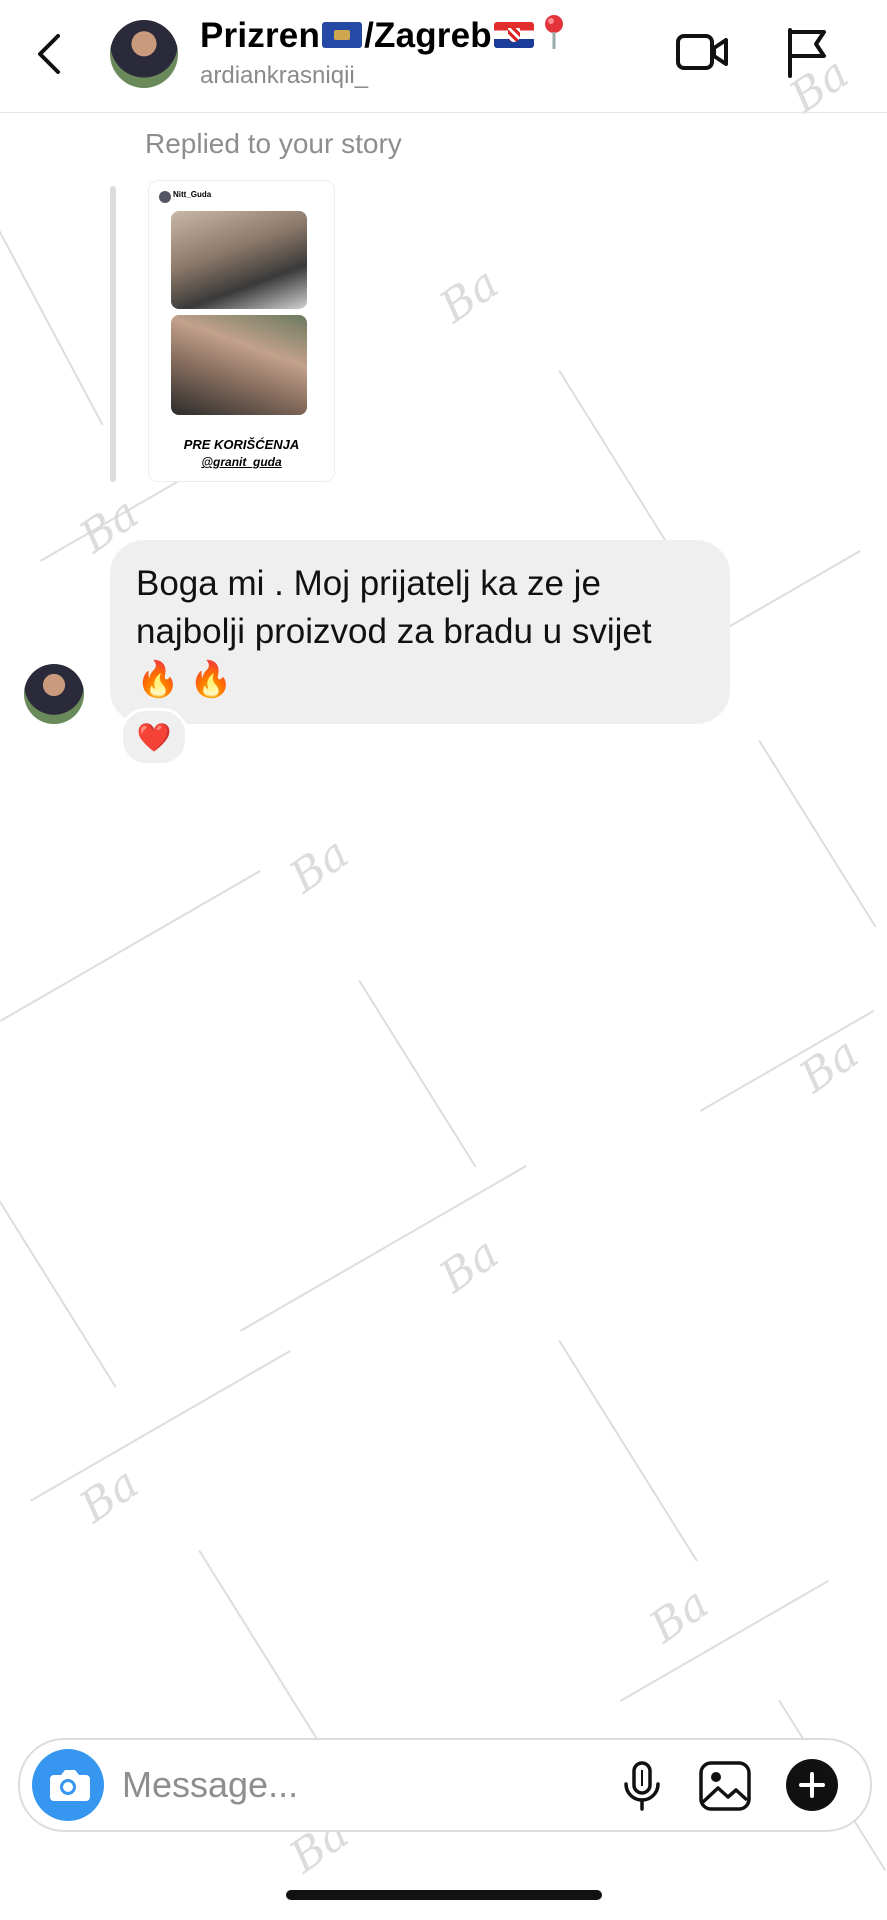  Describe the element at coordinates (113, 334) in the screenshot. I see `reply-indicator-bar` at that location.